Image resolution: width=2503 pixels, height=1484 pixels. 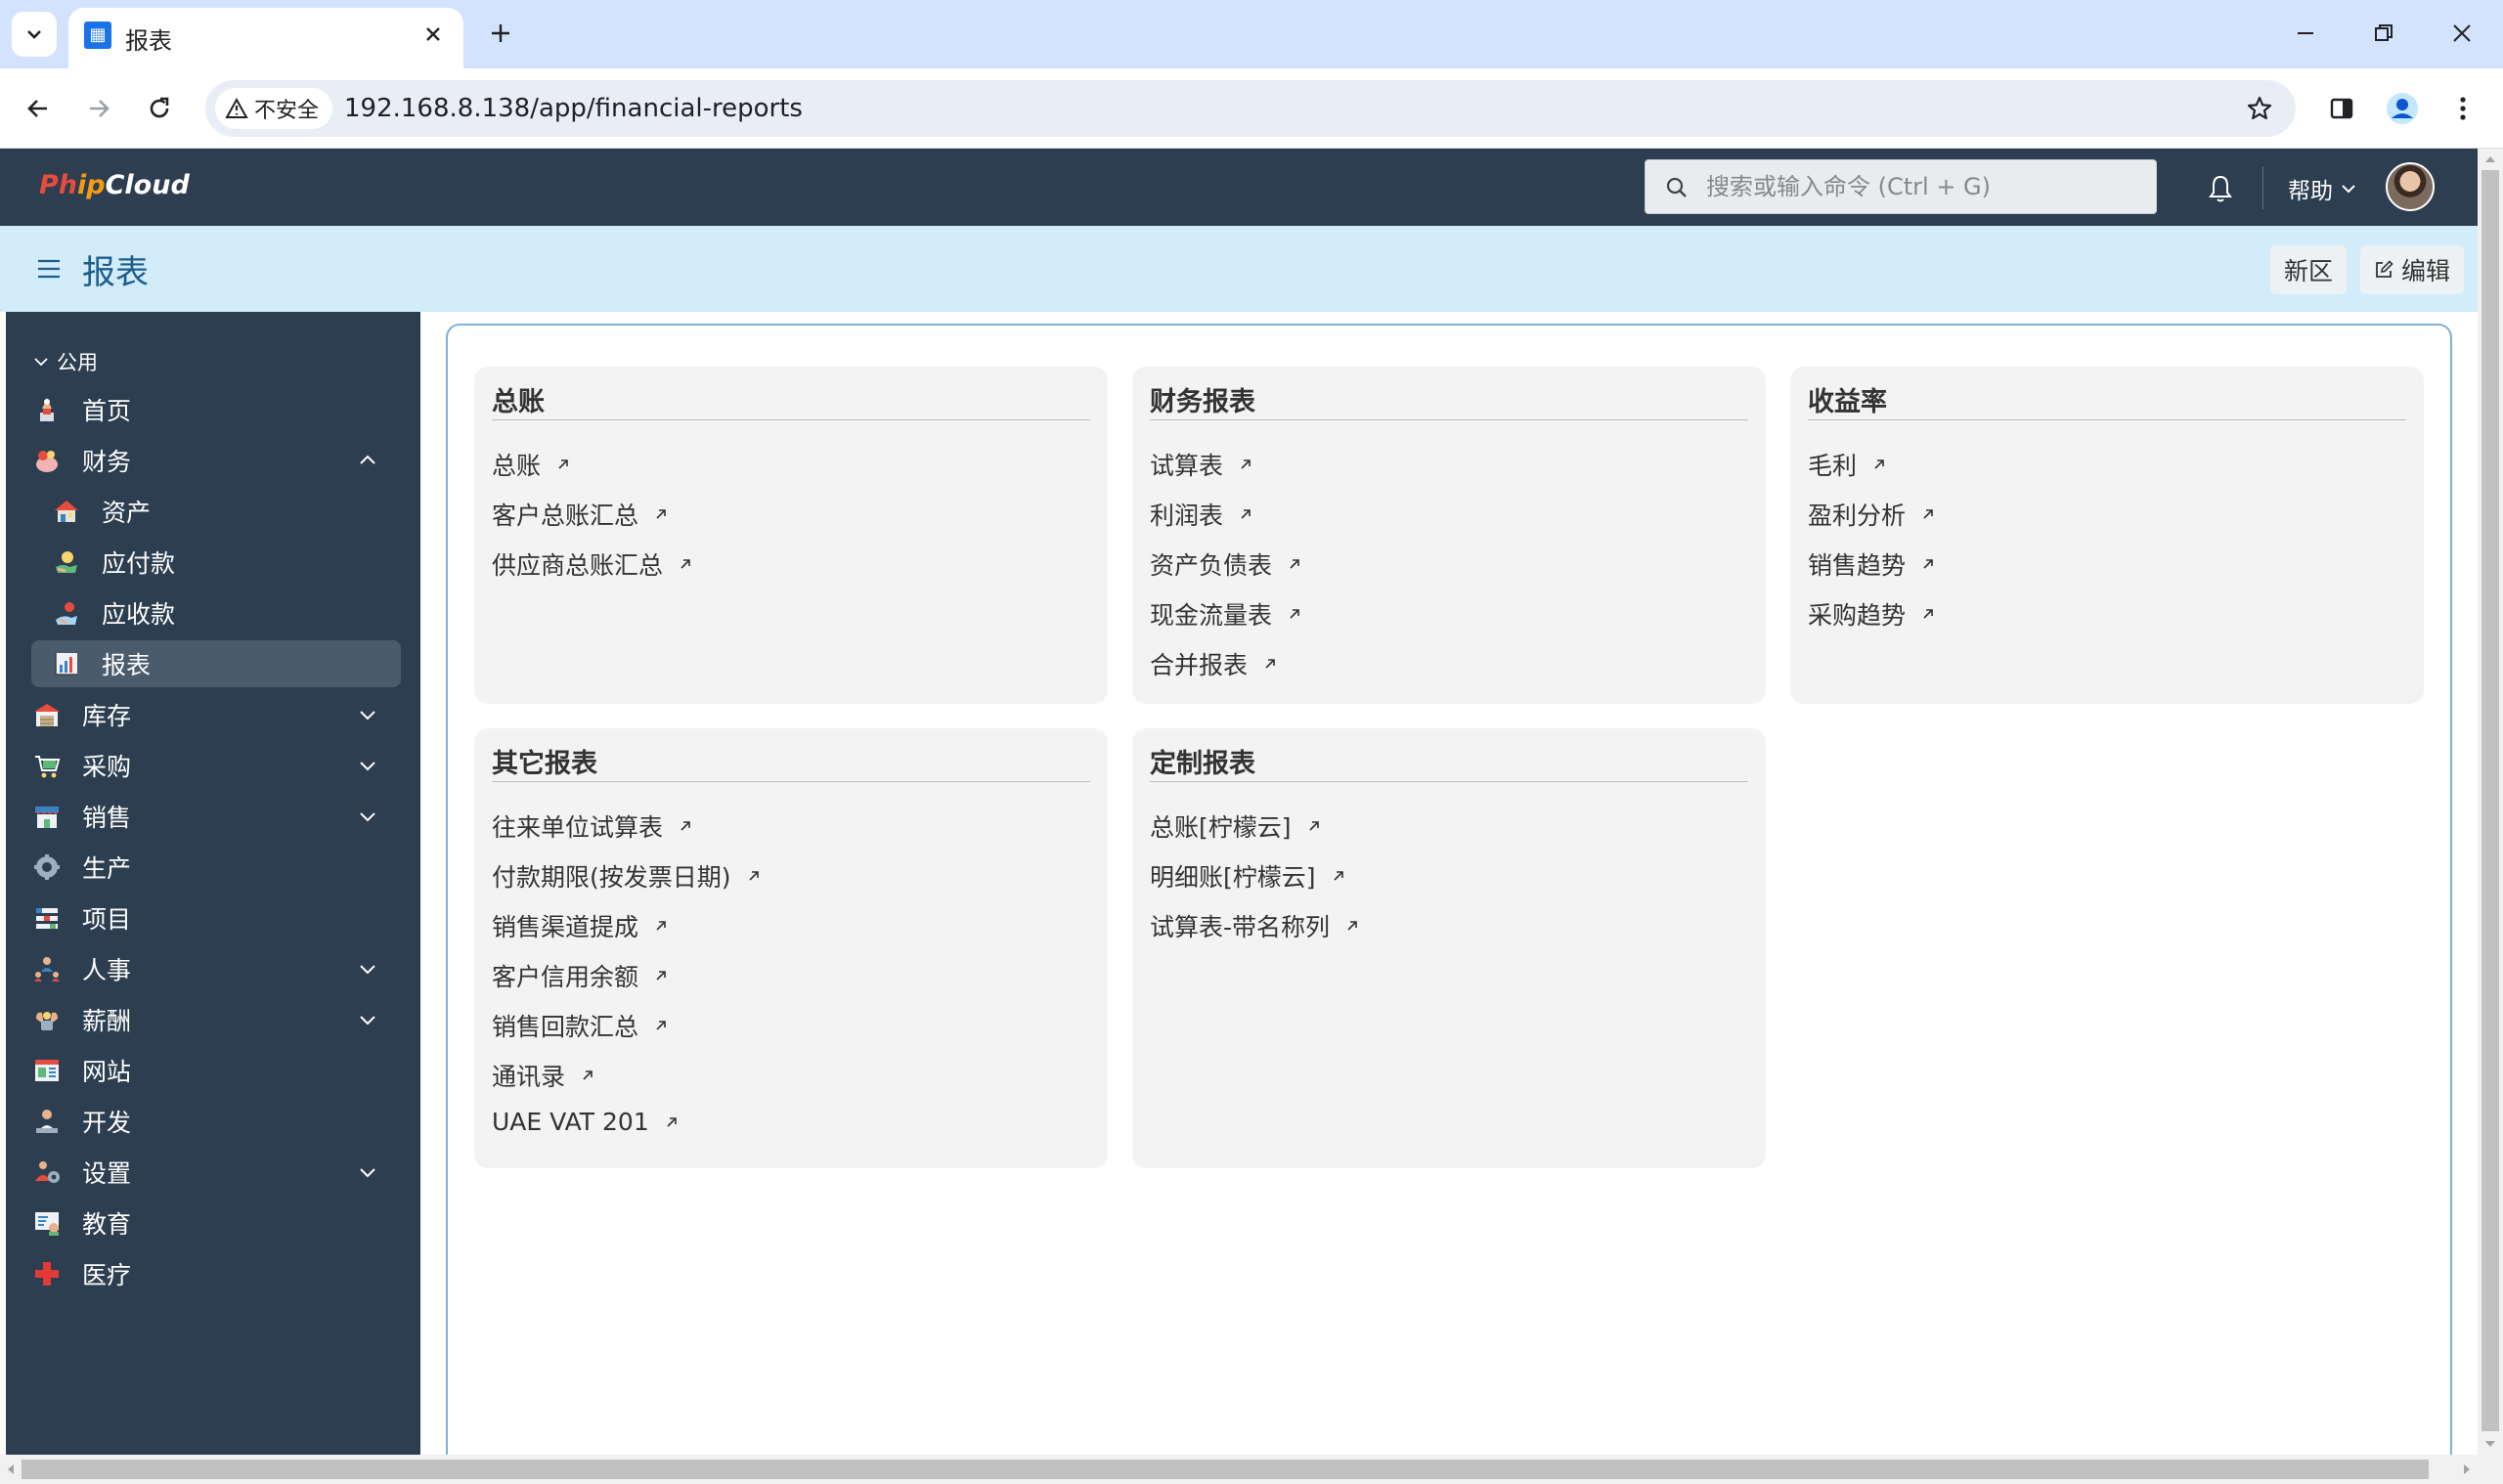 I want to click on sidebar-item-label: 项目, so click(x=107, y=919).